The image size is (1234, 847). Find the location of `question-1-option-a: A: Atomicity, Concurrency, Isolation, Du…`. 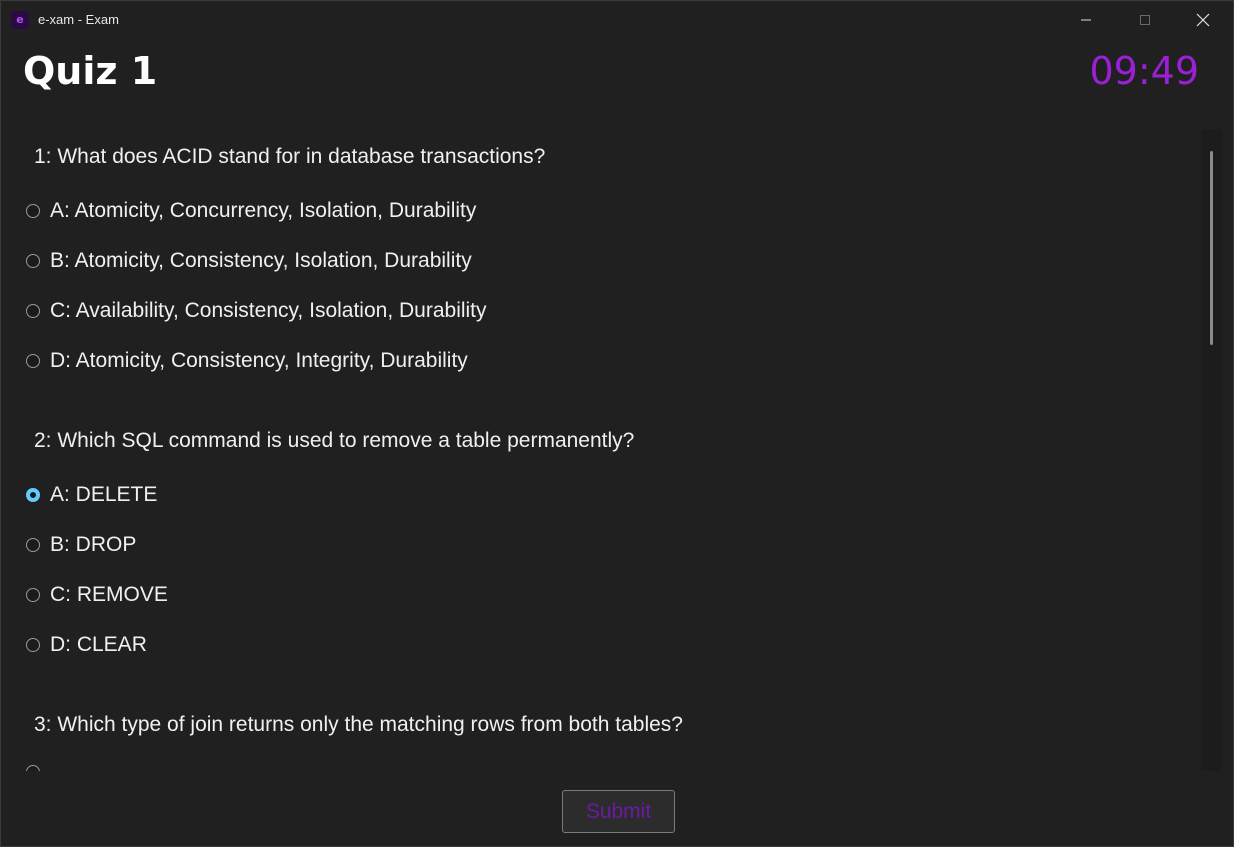

question-1-option-a: A: Atomicity, Concurrency, Isolation, Du… is located at coordinates (251, 211).